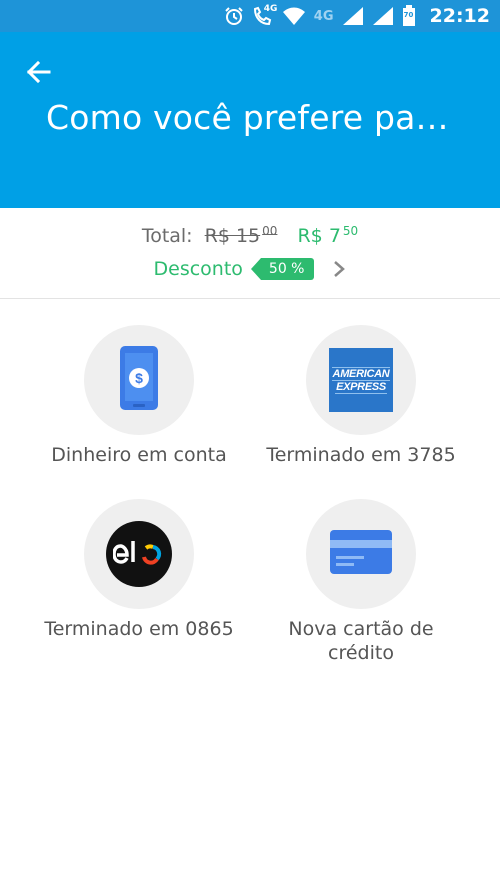 Image resolution: width=500 pixels, height=889 pixels. I want to click on phone-money-icon: $, so click(139, 380).